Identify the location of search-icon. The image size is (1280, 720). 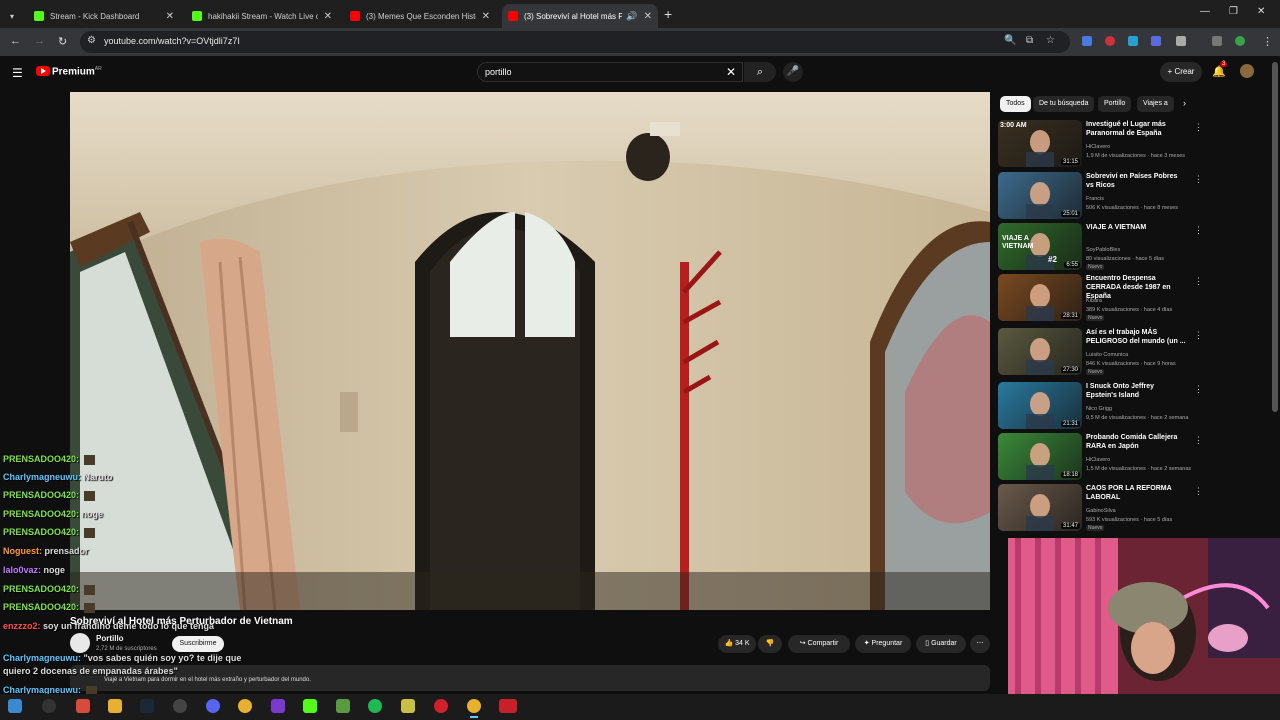
(49, 706).